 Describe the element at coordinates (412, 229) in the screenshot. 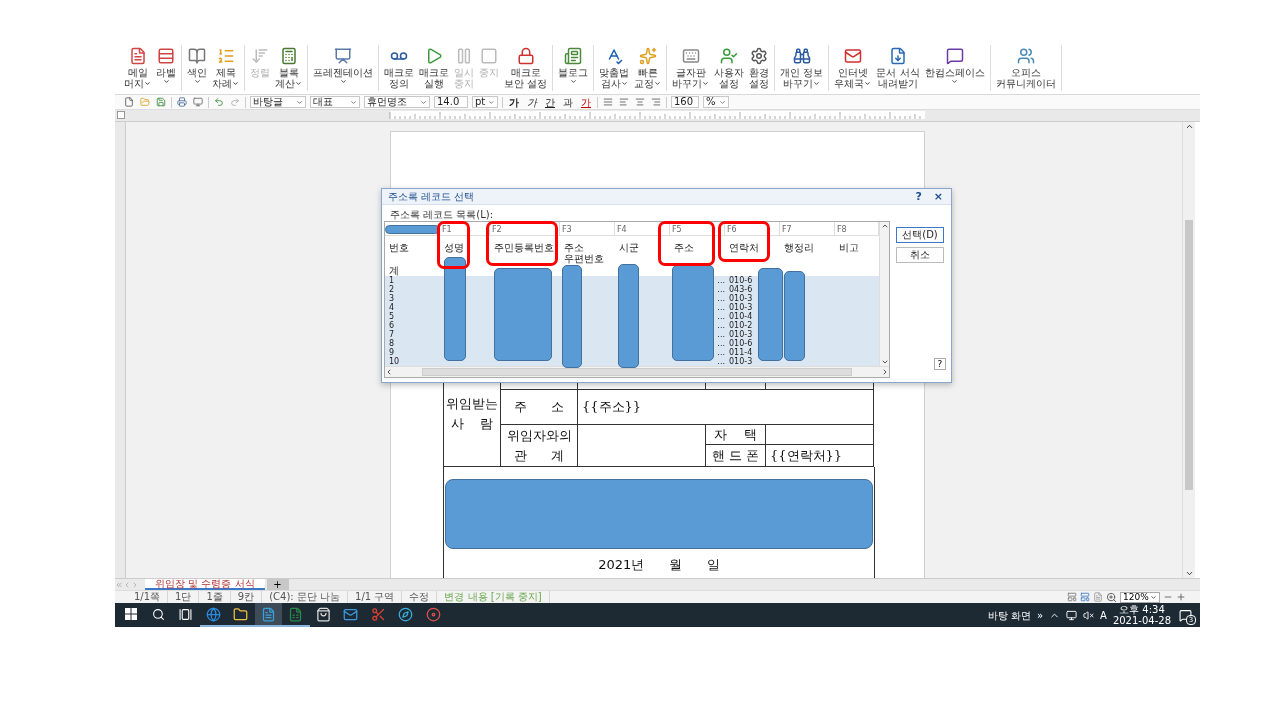

I see `redaction-mark` at that location.